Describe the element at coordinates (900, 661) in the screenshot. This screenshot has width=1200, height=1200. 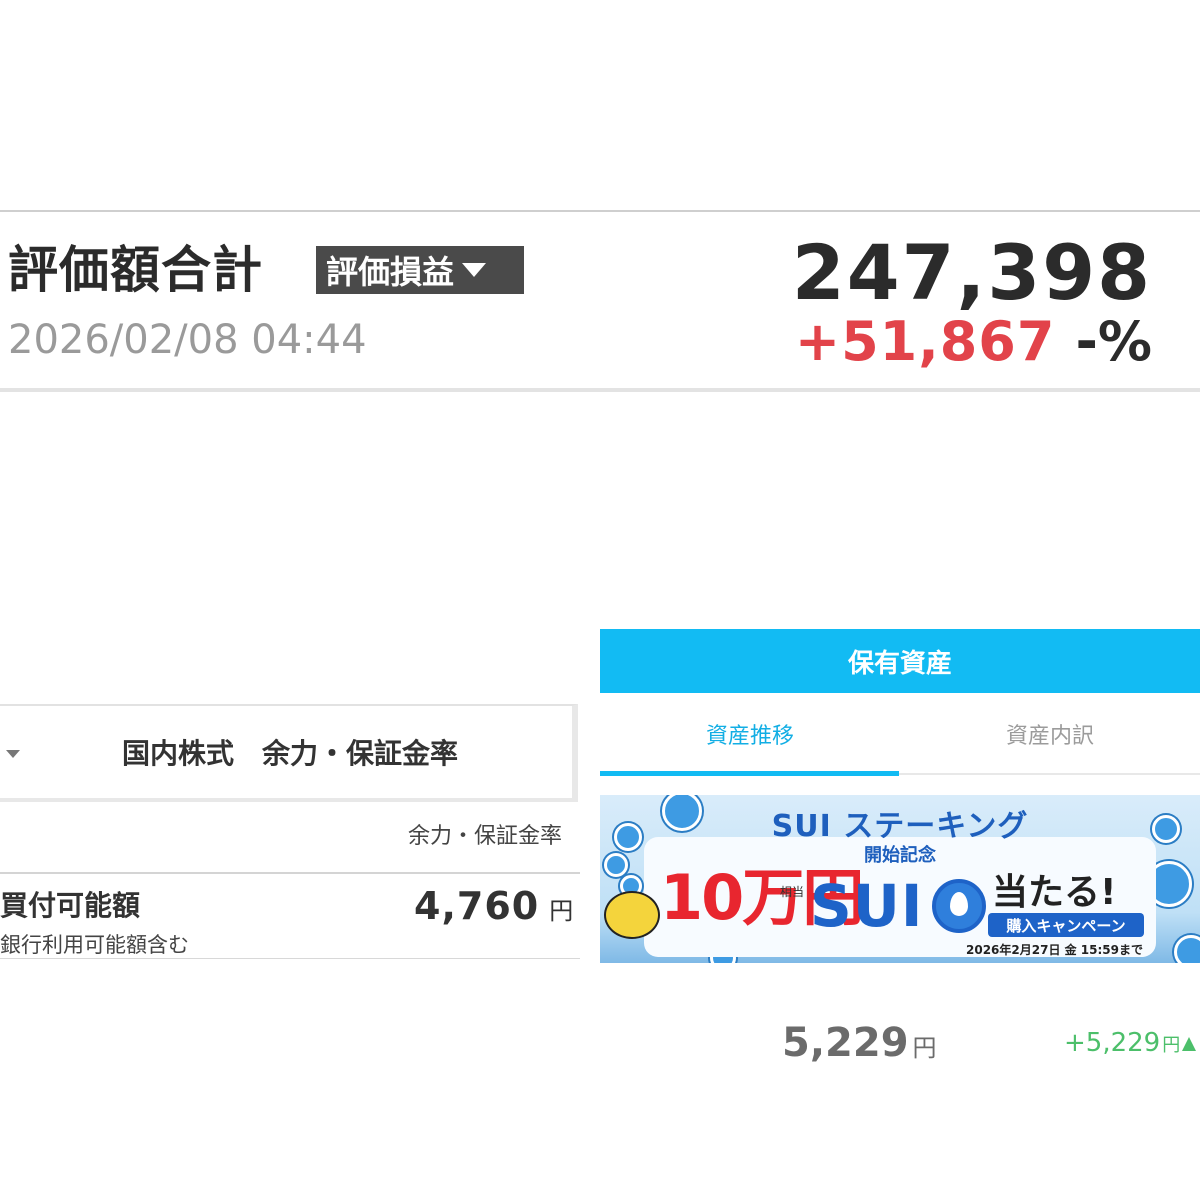
I see `holdings-header: 保有資産` at that location.